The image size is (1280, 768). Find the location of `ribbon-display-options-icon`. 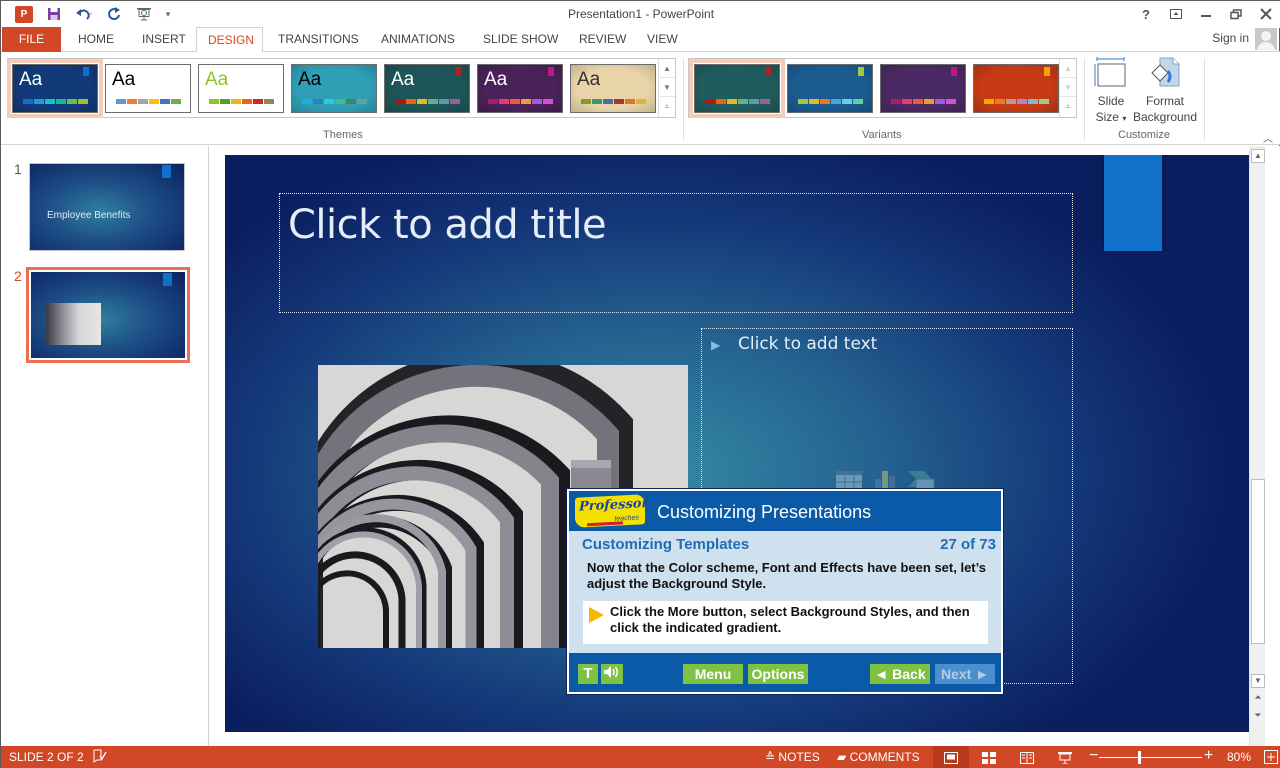

ribbon-display-options-icon is located at coordinates (1176, 14).